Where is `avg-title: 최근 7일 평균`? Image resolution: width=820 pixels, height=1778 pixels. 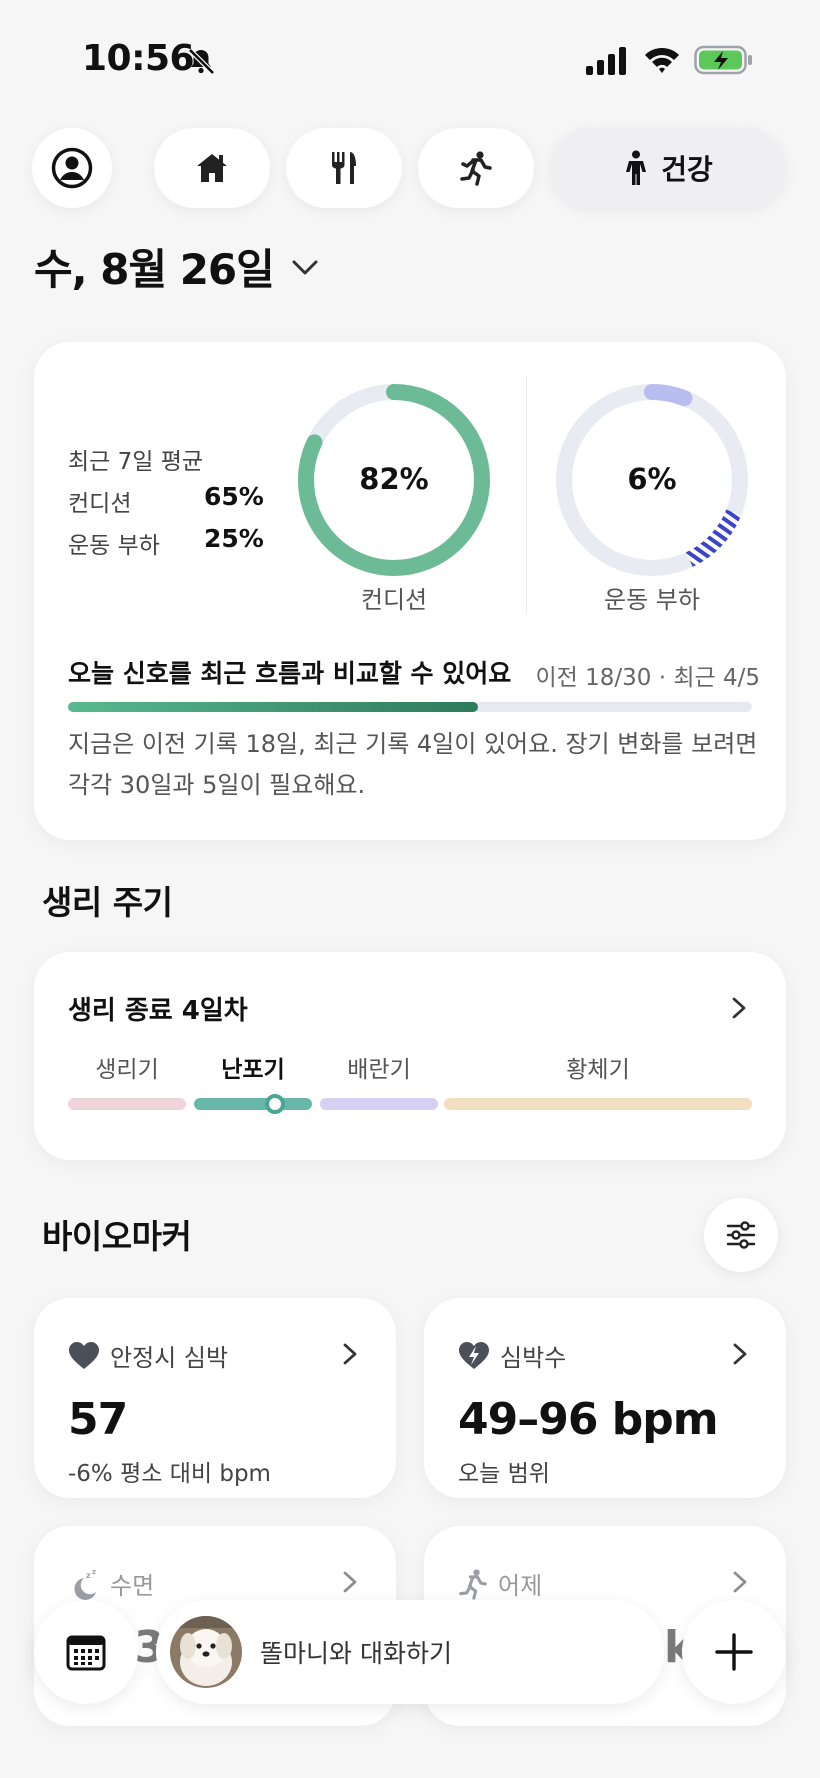 avg-title: 최근 7일 평균 is located at coordinates (136, 462).